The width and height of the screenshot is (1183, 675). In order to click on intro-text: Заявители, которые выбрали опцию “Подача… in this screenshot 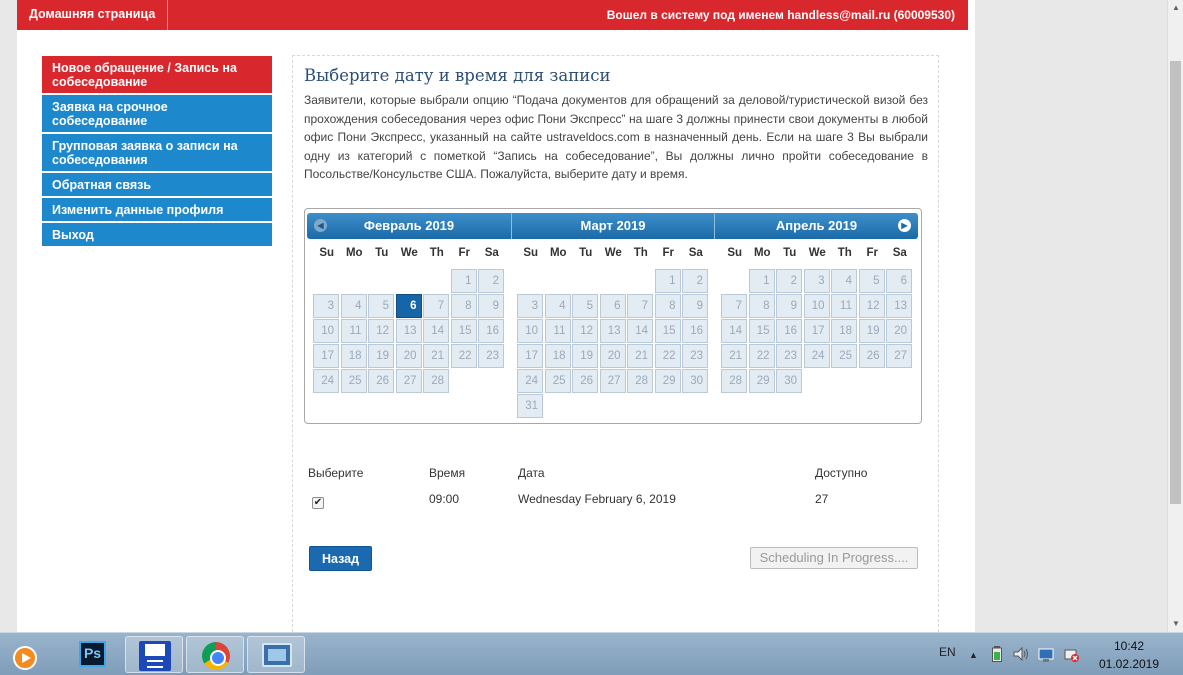, I will do `click(616, 137)`.